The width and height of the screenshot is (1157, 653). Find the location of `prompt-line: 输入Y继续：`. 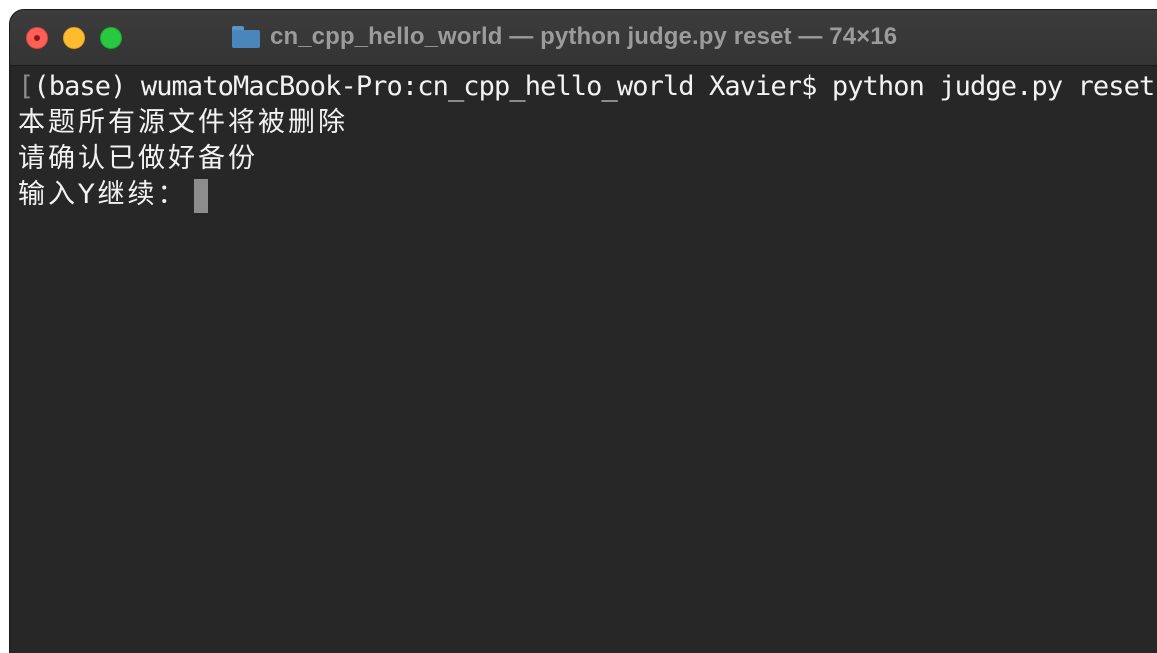

prompt-line: 输入Y继续： is located at coordinates (113, 195).